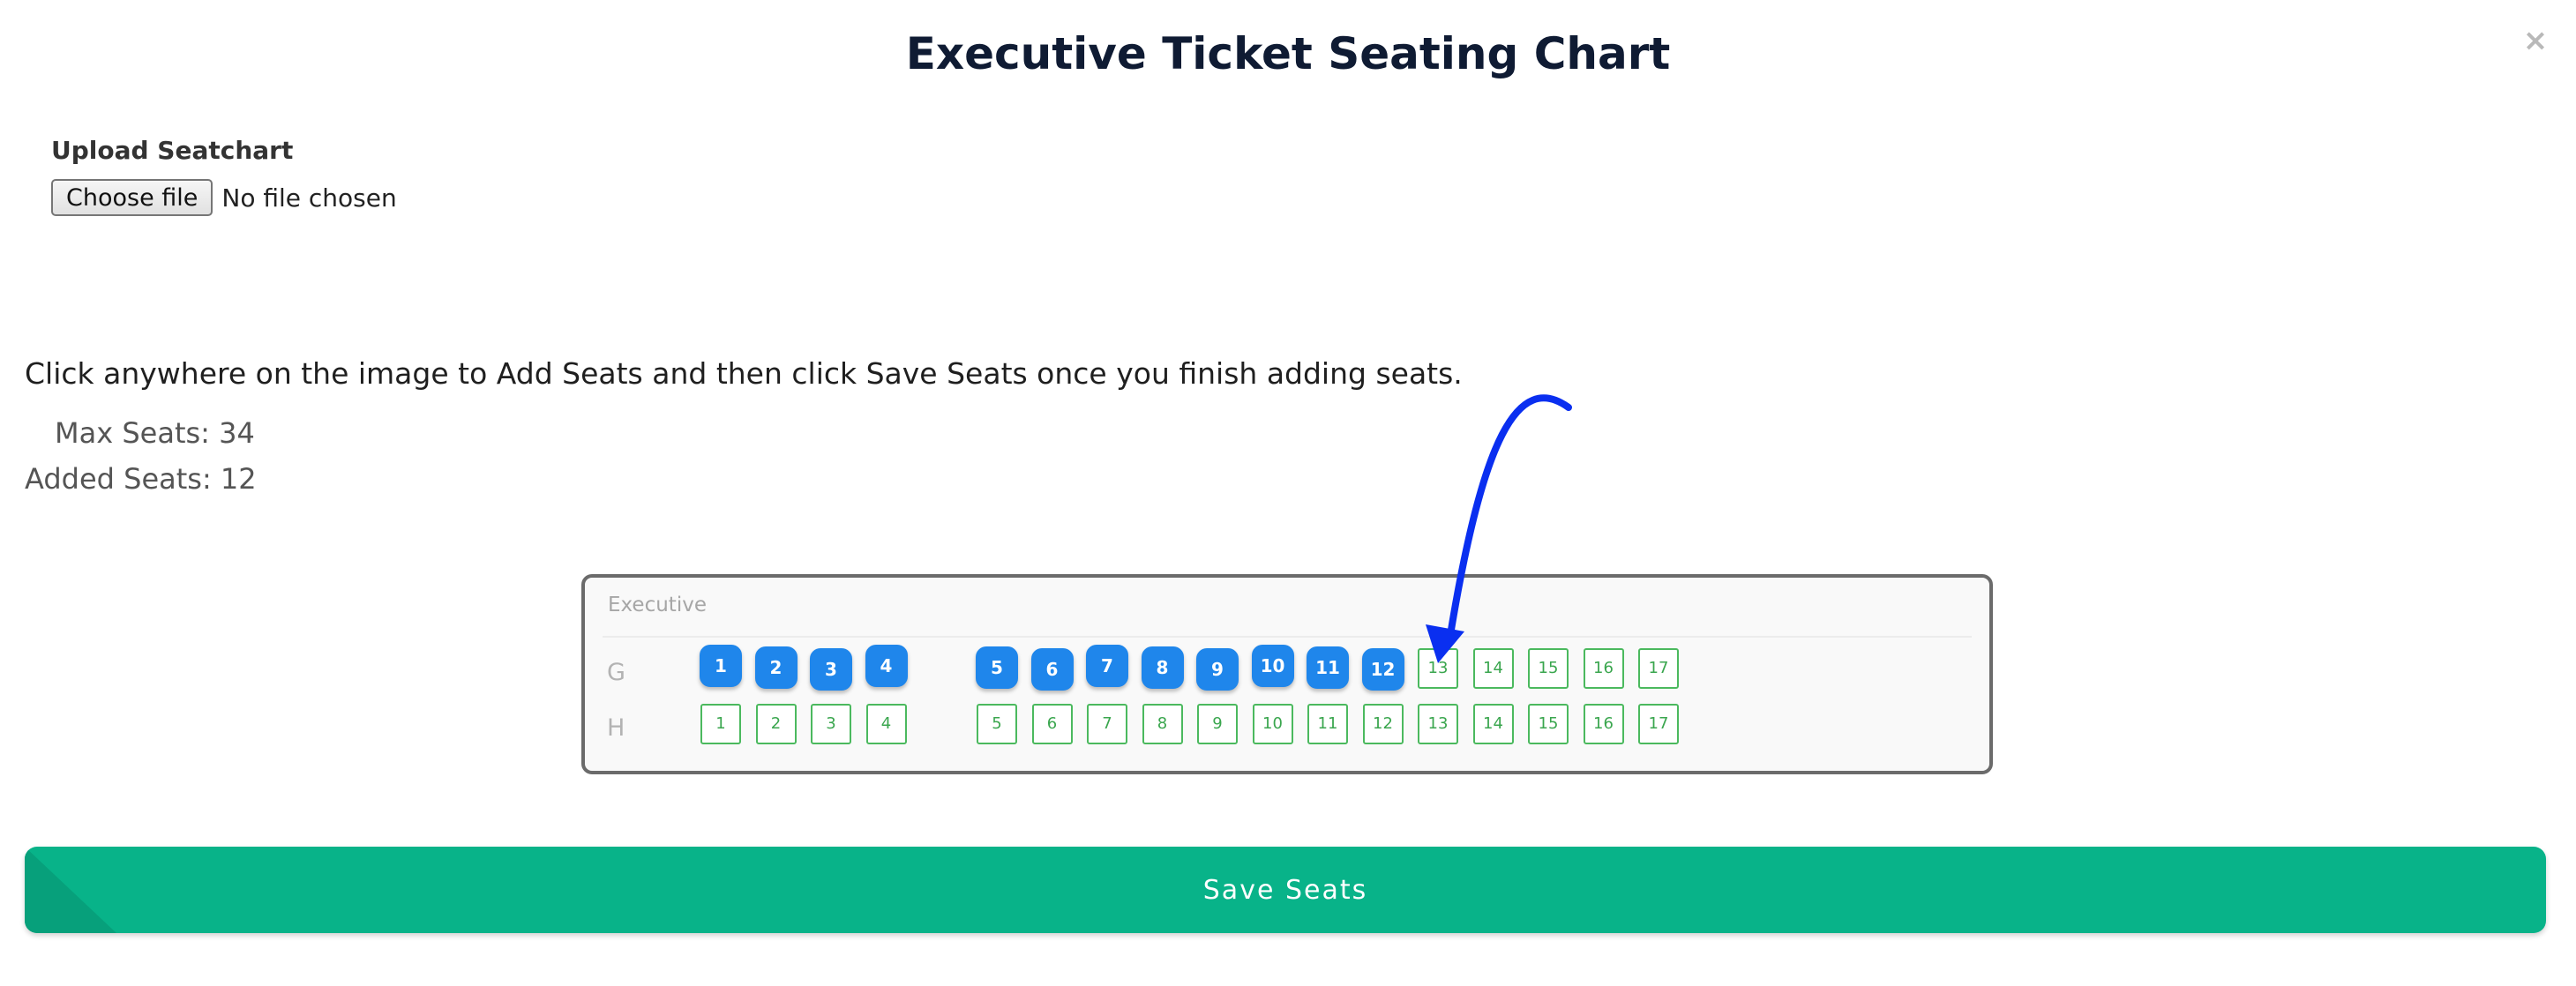 The width and height of the screenshot is (2576, 986). I want to click on added-seats-count: Added Seats: 12, so click(141, 479).